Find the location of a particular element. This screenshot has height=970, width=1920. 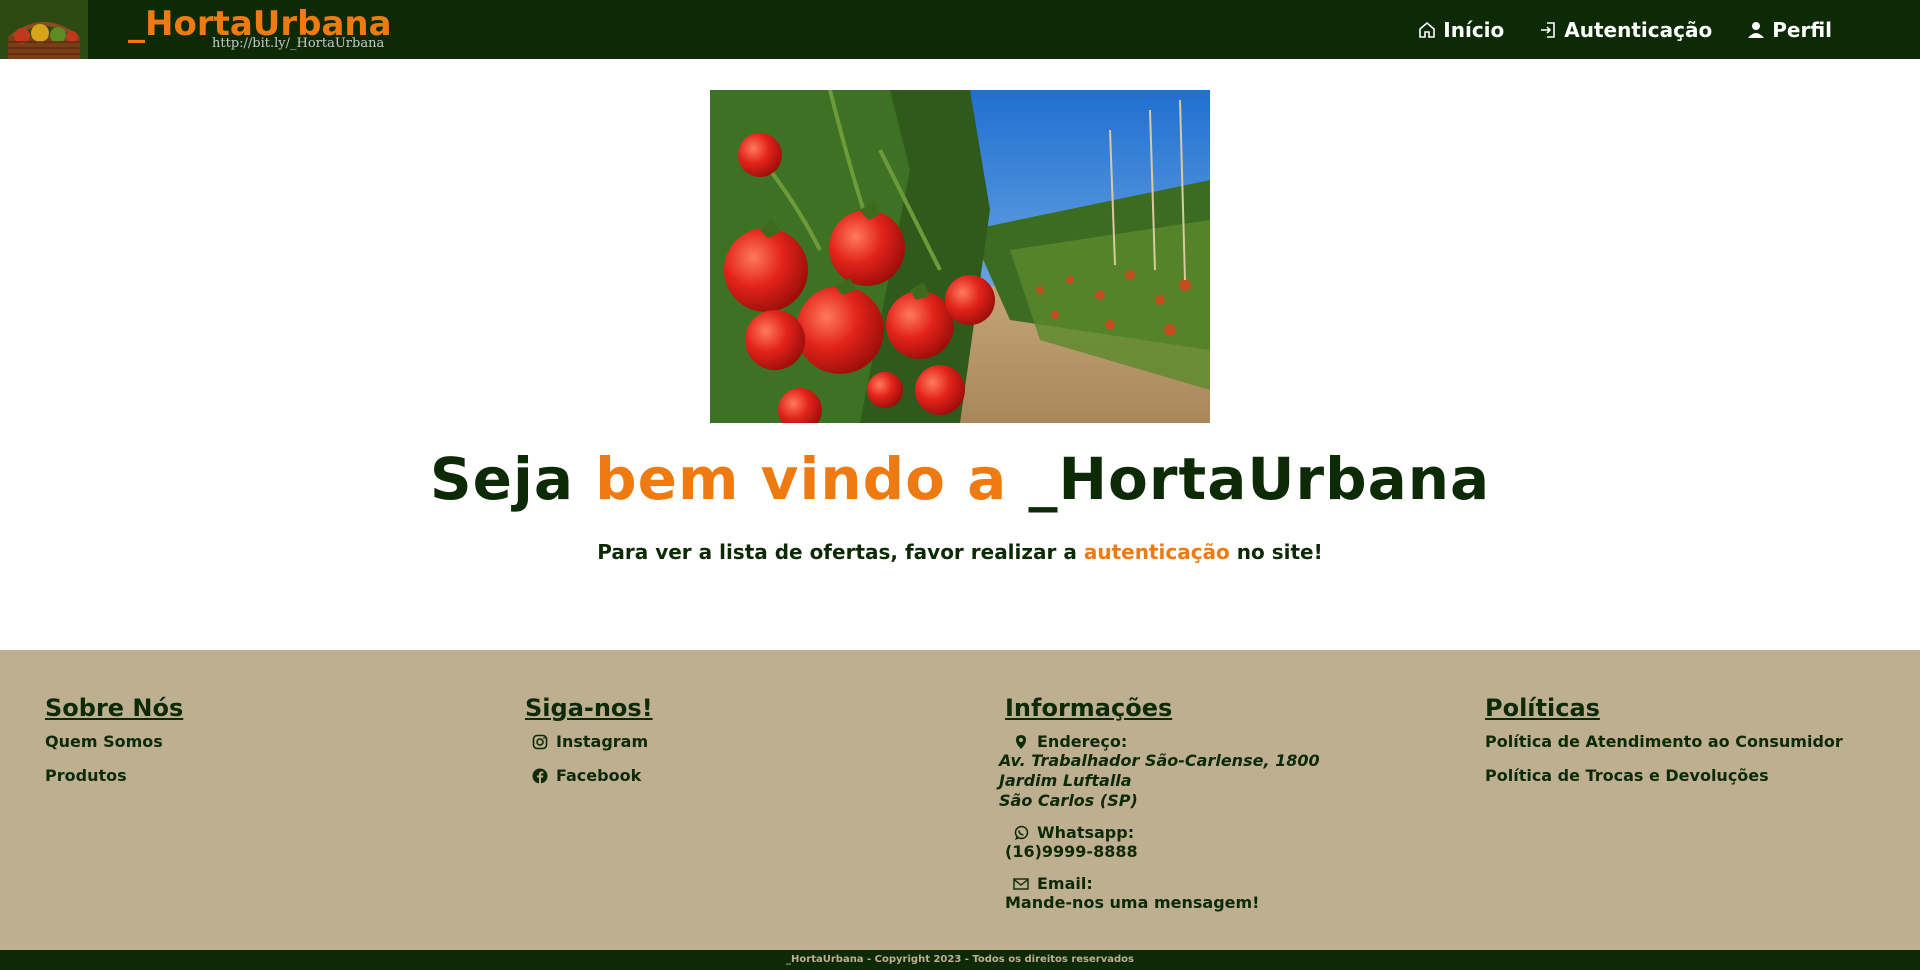

welcome-headline: Seja bem vindo a _HortaUrbana is located at coordinates (960, 479).